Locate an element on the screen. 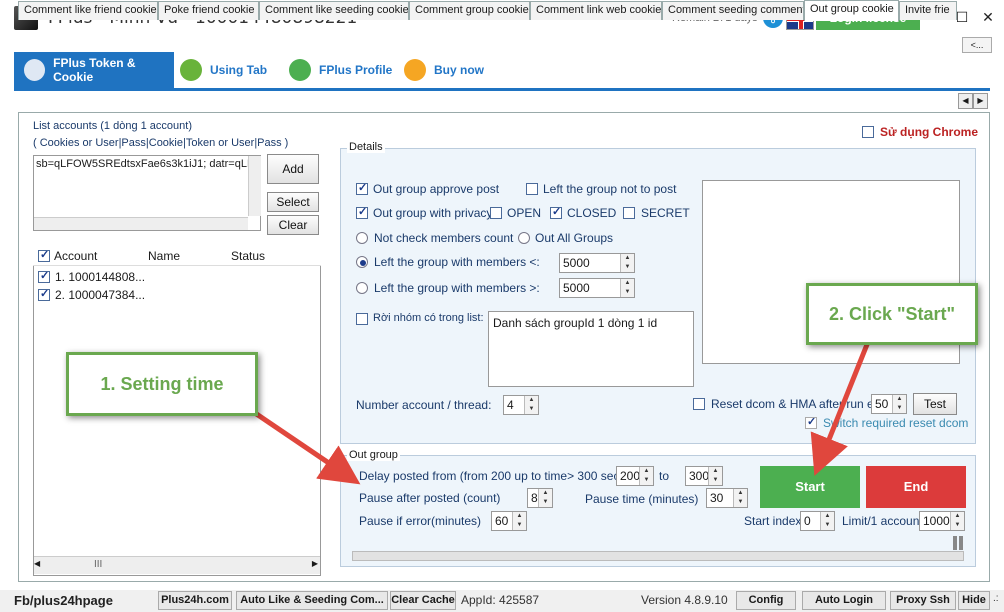 This screenshot has width=1004, height=612. subtab-poke-friend: Poke friend cookie is located at coordinates (208, 10).